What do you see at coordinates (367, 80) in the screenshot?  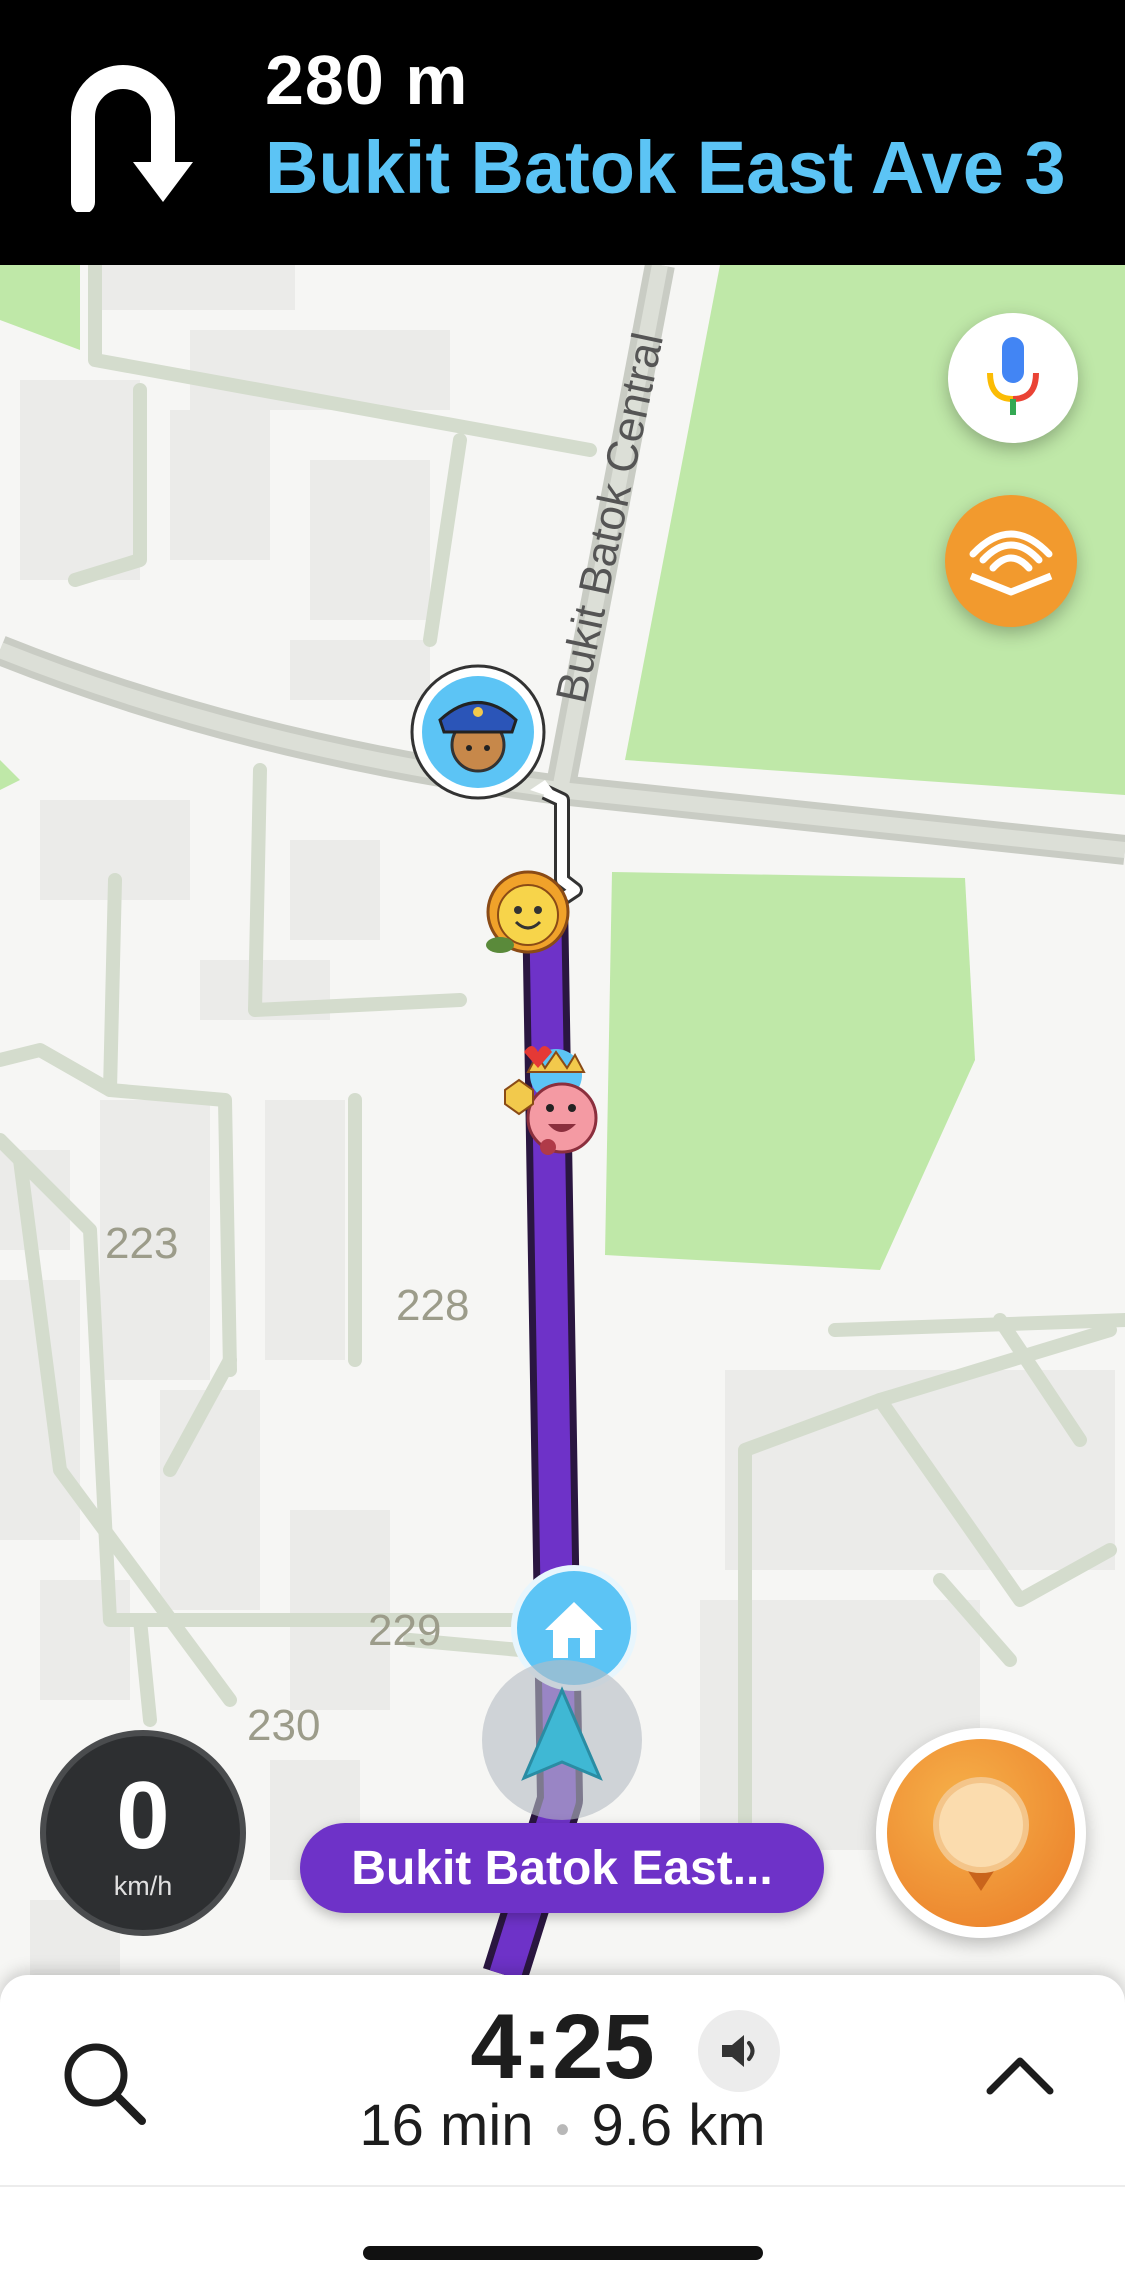 I see `maneuver-distance: 280 m` at bounding box center [367, 80].